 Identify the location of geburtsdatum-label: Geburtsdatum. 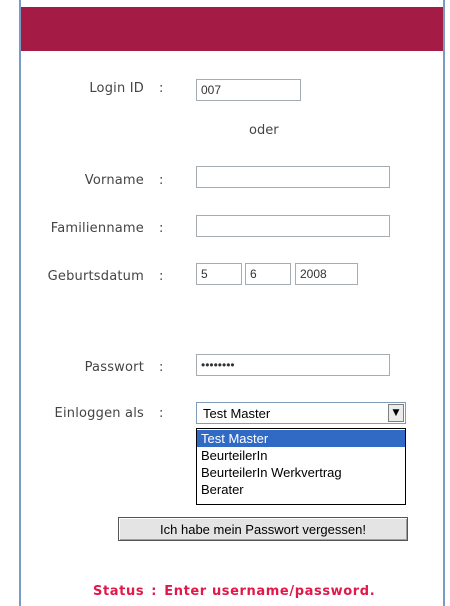
(95, 276).